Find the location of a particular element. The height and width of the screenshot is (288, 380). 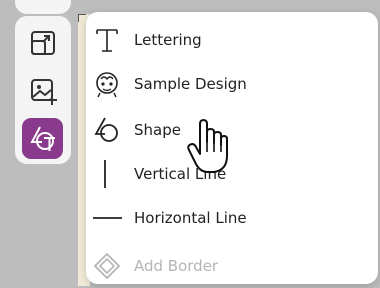

menu-item-vertical-line: Vertical Line is located at coordinates (232, 174).